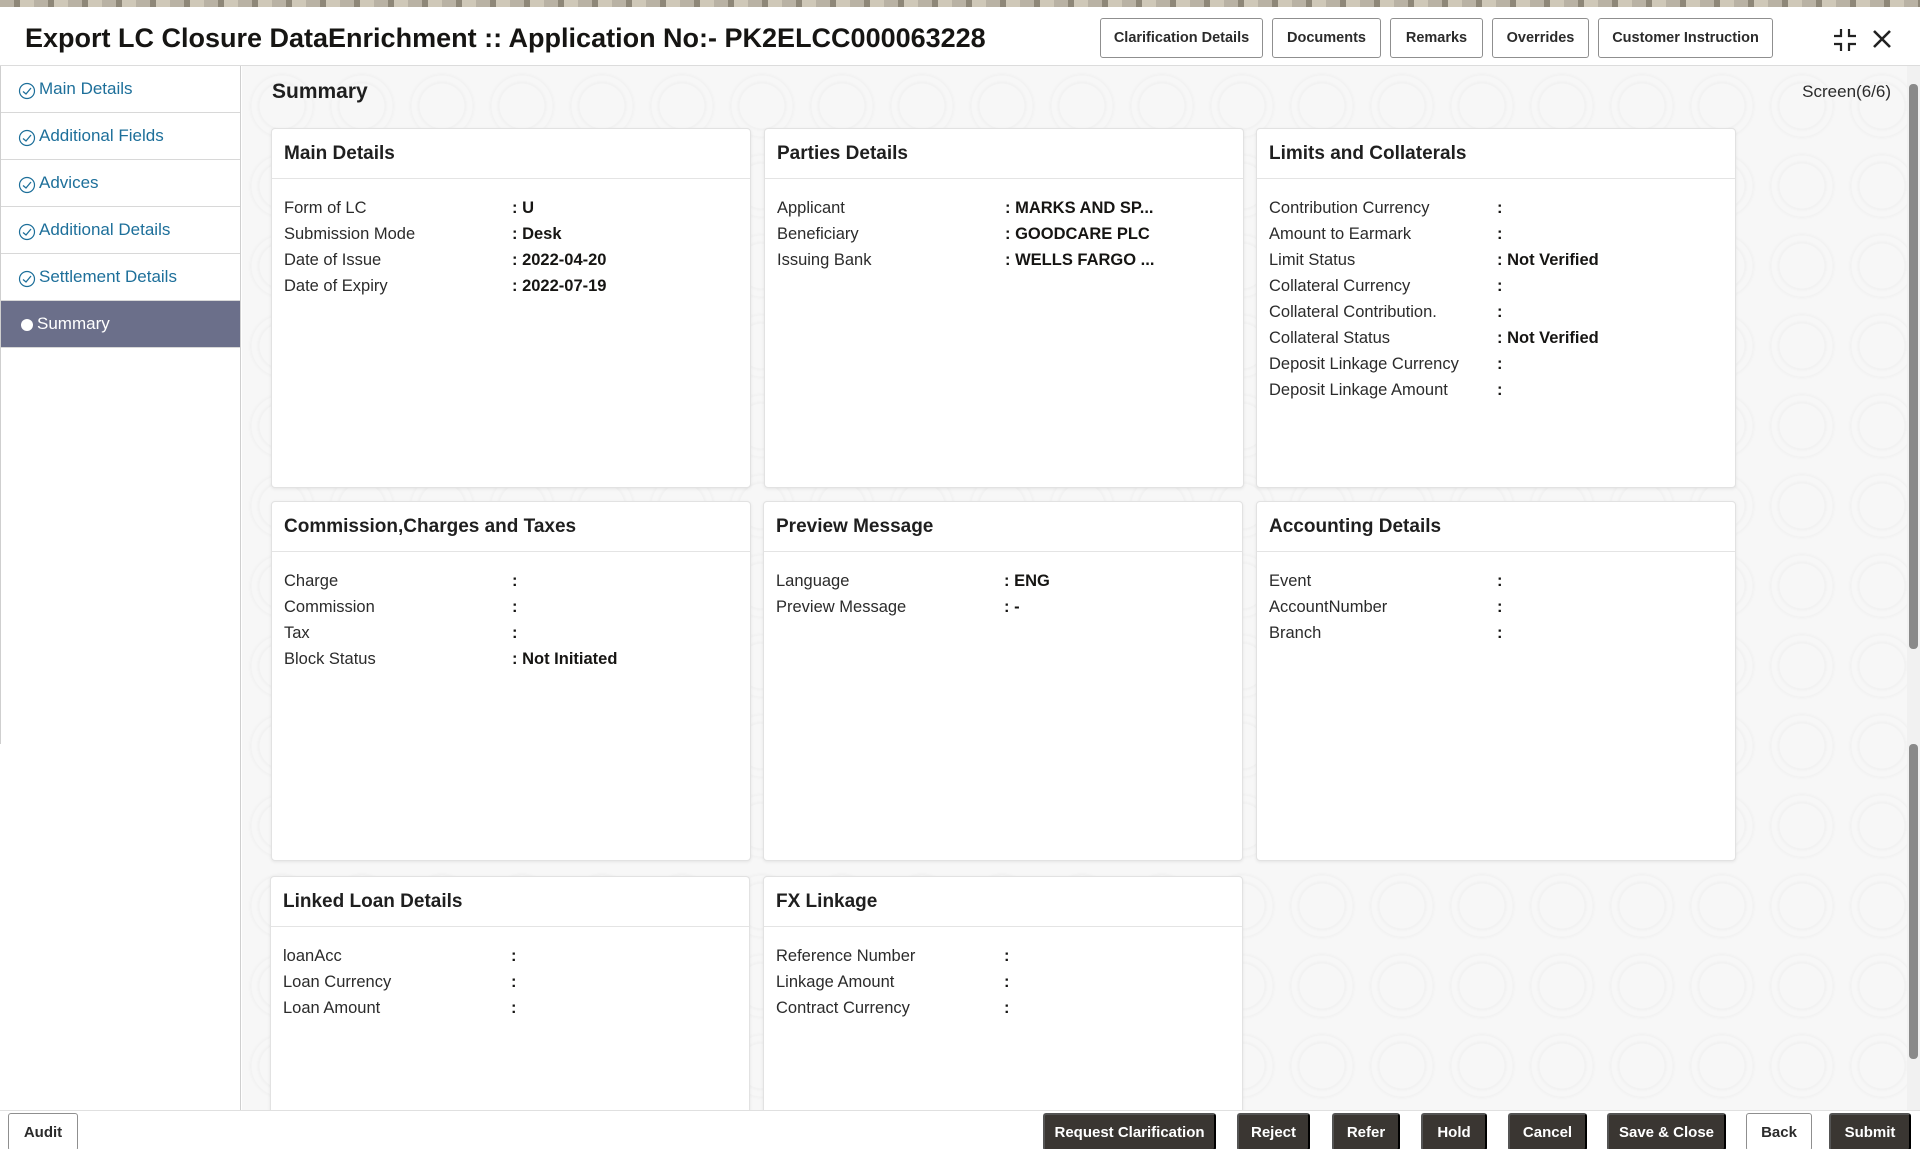 The height and width of the screenshot is (1149, 1920). I want to click on sidebar-item-additional-fields: Additional Fields, so click(120, 136).